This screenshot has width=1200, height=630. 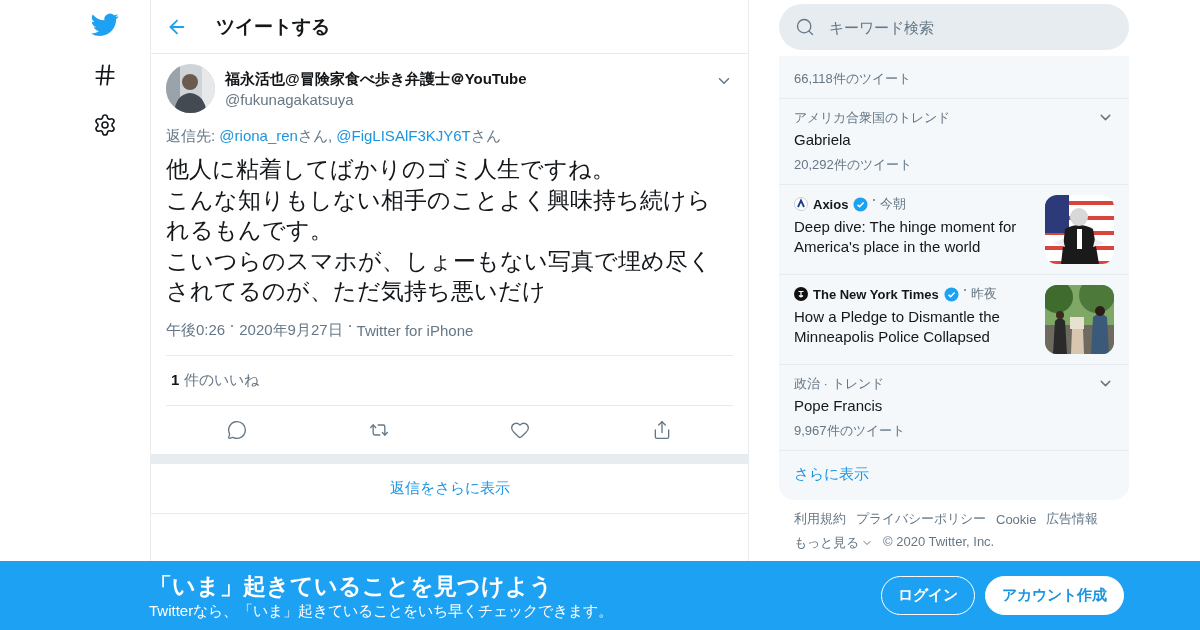 What do you see at coordinates (105, 25) in the screenshot?
I see `bird-logo-icon` at bounding box center [105, 25].